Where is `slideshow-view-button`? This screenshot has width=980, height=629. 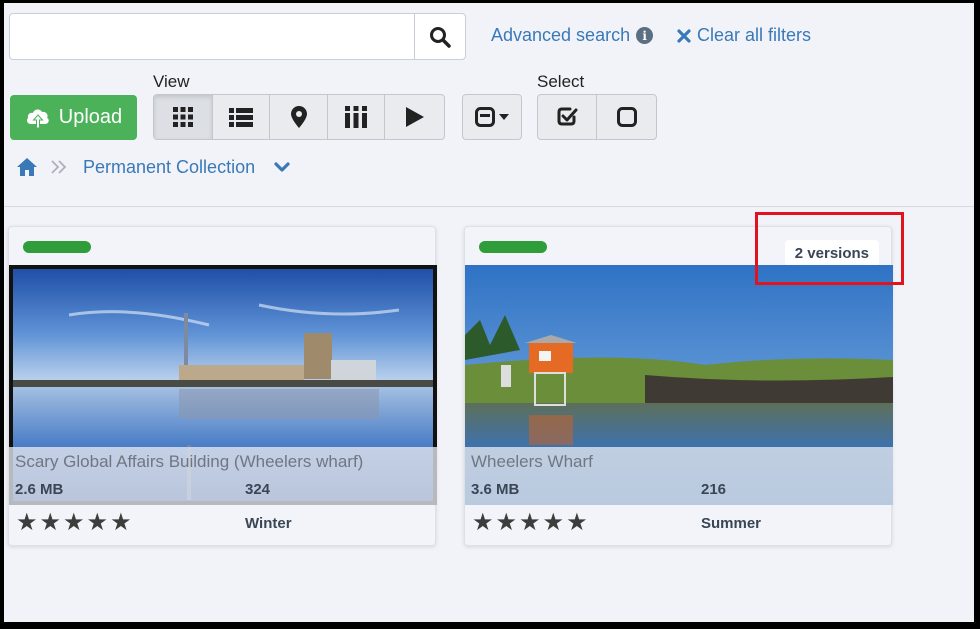
slideshow-view-button is located at coordinates (414, 117).